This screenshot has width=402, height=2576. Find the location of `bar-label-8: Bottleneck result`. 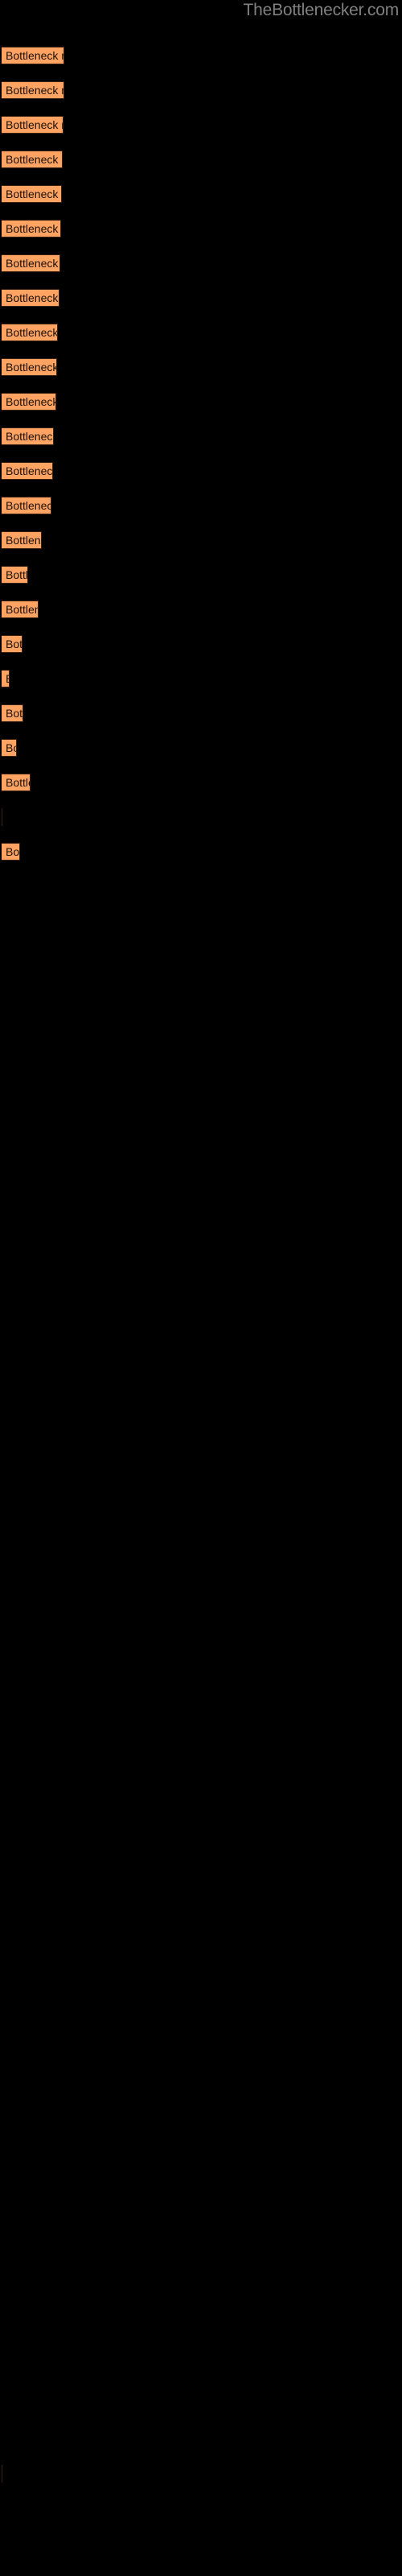

bar-label-8: Bottleneck result is located at coordinates (32, 297).